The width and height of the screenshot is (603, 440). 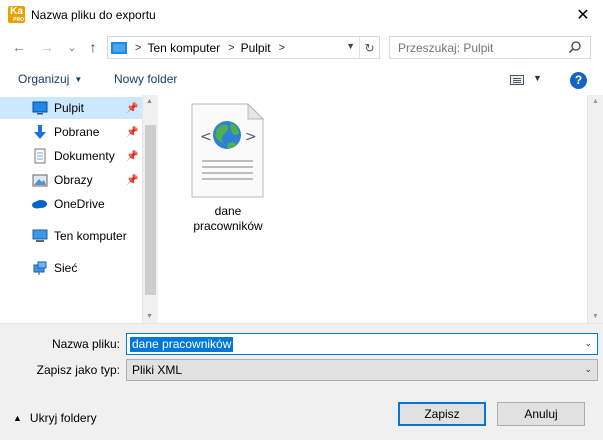 What do you see at coordinates (256, 48) in the screenshot?
I see `breadcrumb-pulpit: Pulpit` at bounding box center [256, 48].